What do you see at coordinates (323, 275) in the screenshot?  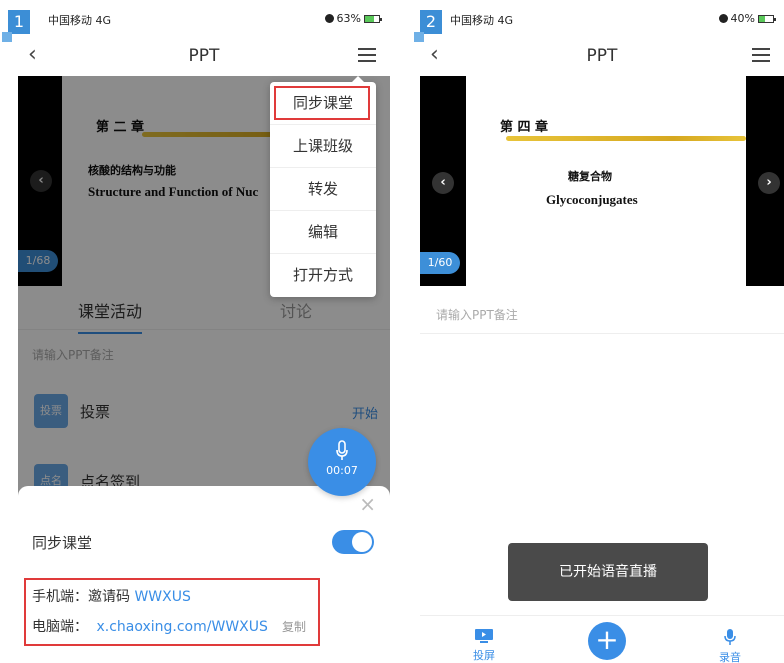 I see `menu-item-open-with: 打开方式` at bounding box center [323, 275].